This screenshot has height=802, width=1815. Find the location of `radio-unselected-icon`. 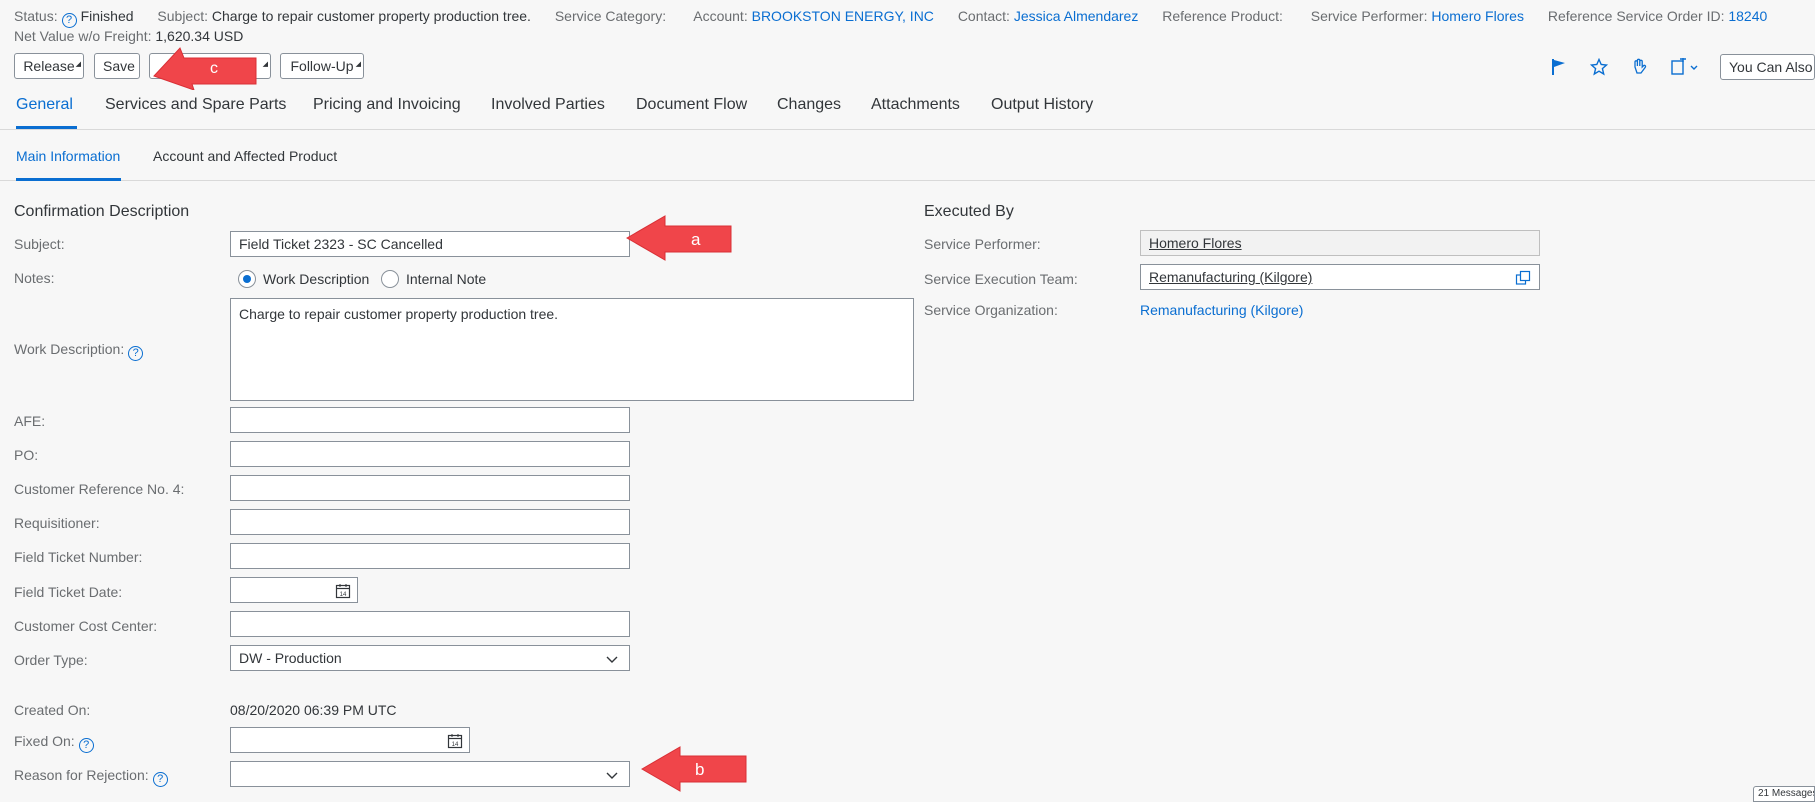

radio-unselected-icon is located at coordinates (390, 279).